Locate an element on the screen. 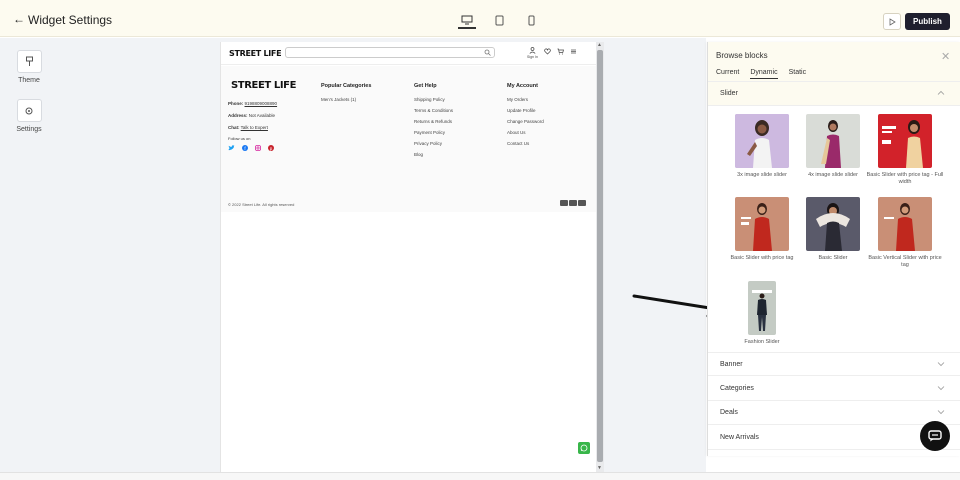 This screenshot has width=960, height=480. footer-link: Payment Policy is located at coordinates (433, 135).